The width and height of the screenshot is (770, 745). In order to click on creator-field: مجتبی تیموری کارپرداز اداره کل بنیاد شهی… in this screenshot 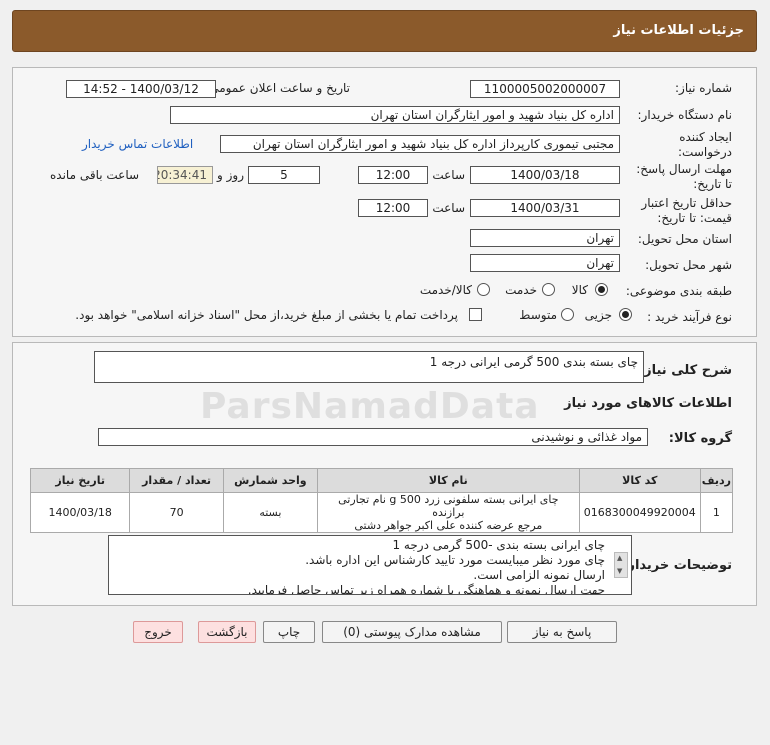, I will do `click(420, 144)`.